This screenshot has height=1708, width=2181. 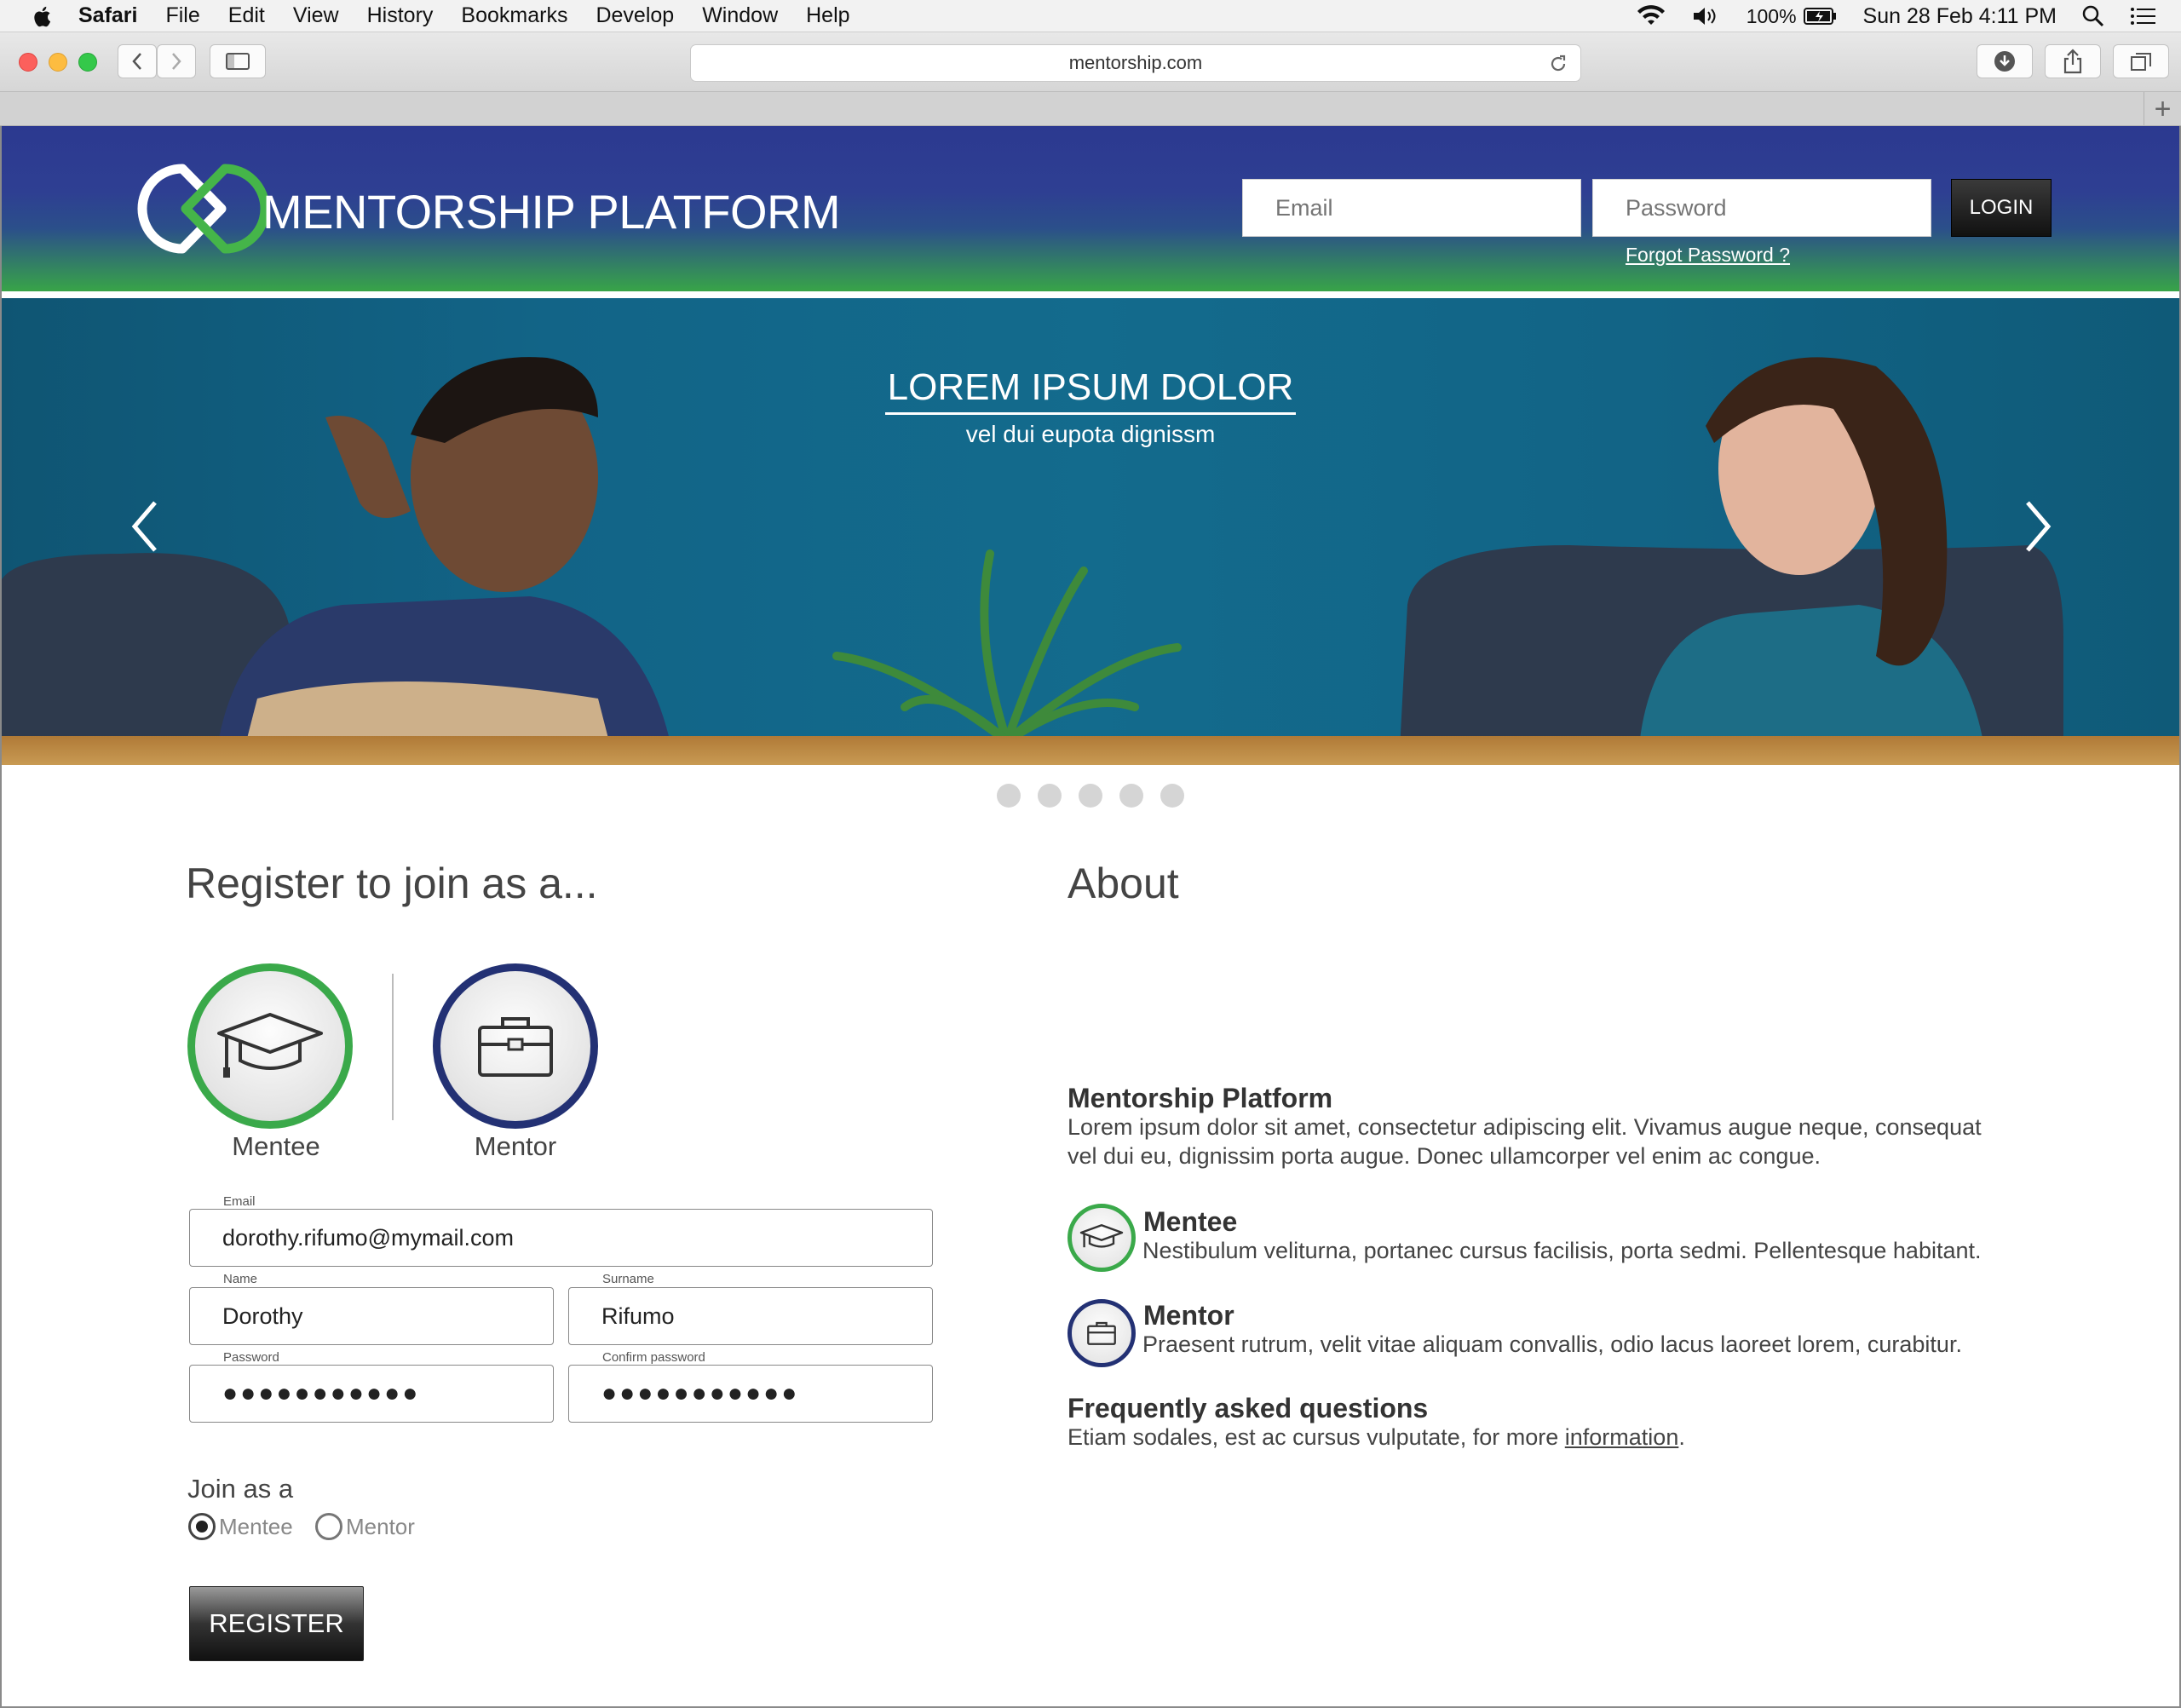 What do you see at coordinates (371, 1316) in the screenshot?
I see `name-field: Dorothy` at bounding box center [371, 1316].